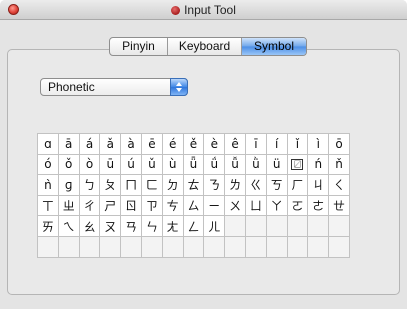 The image size is (407, 309). What do you see at coordinates (152, 165) in the screenshot?
I see `symbol-cell: ǔ` at bounding box center [152, 165].